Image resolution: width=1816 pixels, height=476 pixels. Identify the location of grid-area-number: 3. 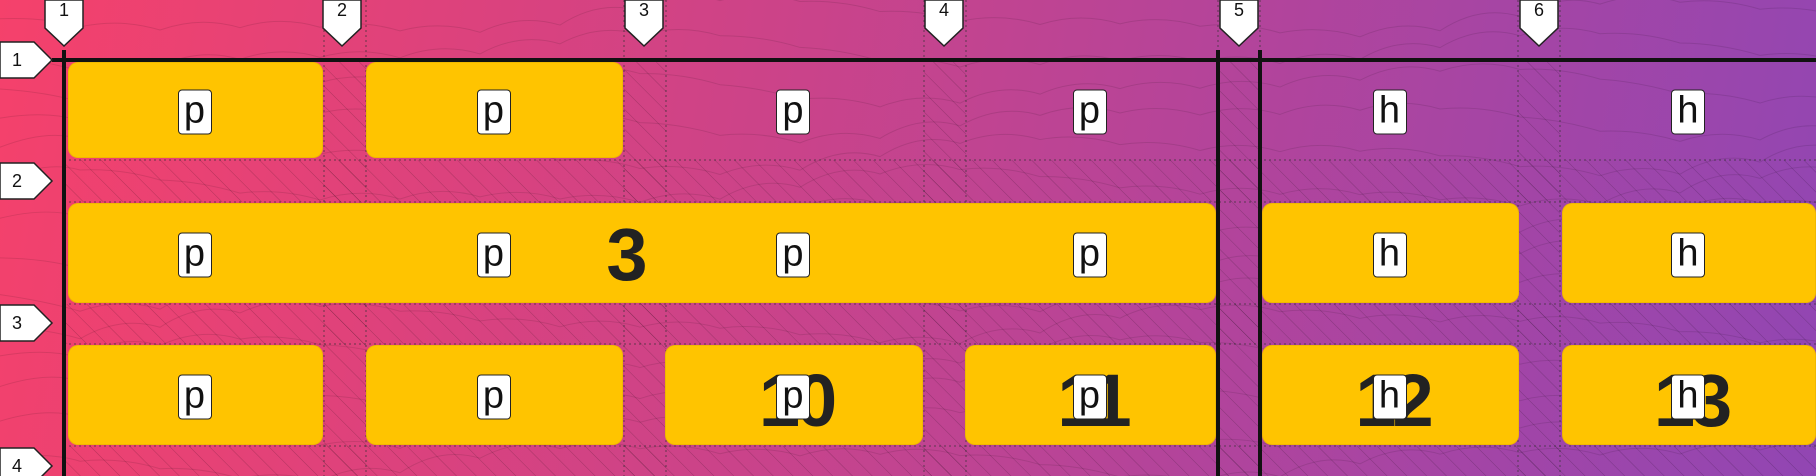
(626, 254).